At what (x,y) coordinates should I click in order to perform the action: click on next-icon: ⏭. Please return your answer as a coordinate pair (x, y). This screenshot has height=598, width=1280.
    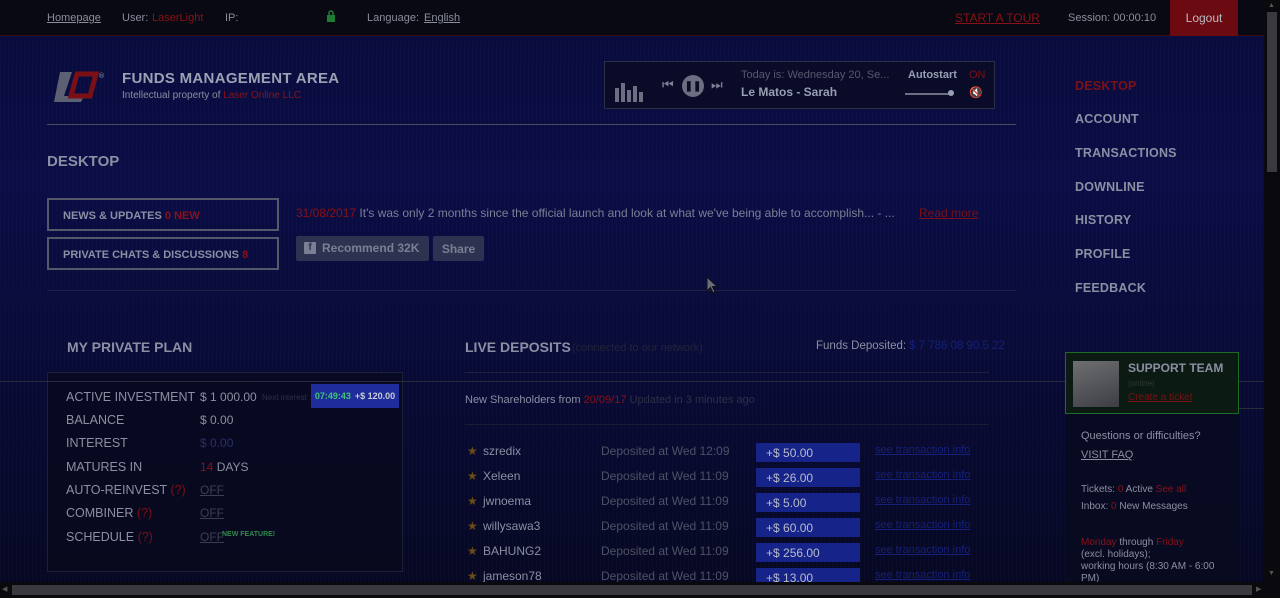
    Looking at the image, I should click on (717, 85).